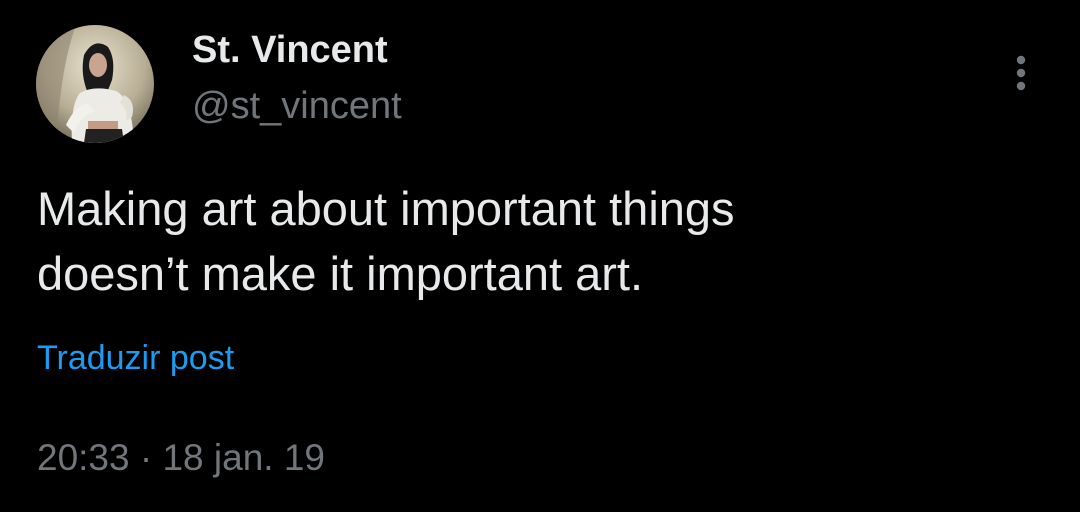  I want to click on avatar, so click(95, 84).